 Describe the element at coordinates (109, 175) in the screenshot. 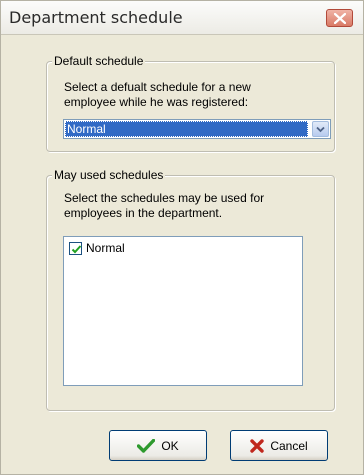

I see `may-used-schedules-legend: May used schedules` at that location.